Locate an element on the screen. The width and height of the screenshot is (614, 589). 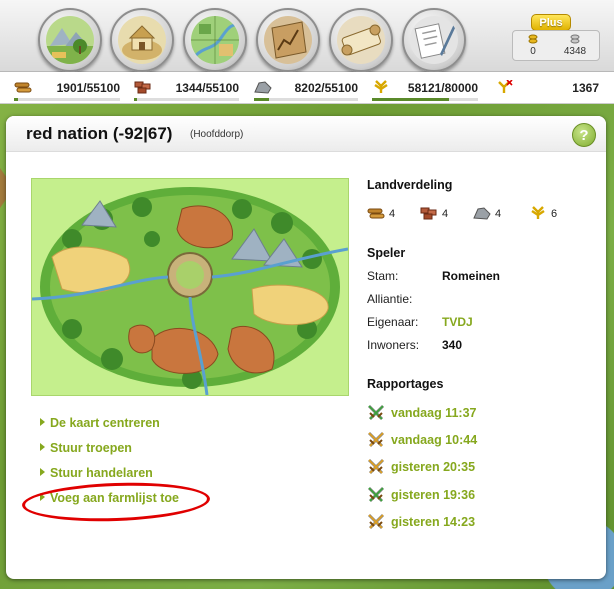
clay-progress is located at coordinates (186, 99).